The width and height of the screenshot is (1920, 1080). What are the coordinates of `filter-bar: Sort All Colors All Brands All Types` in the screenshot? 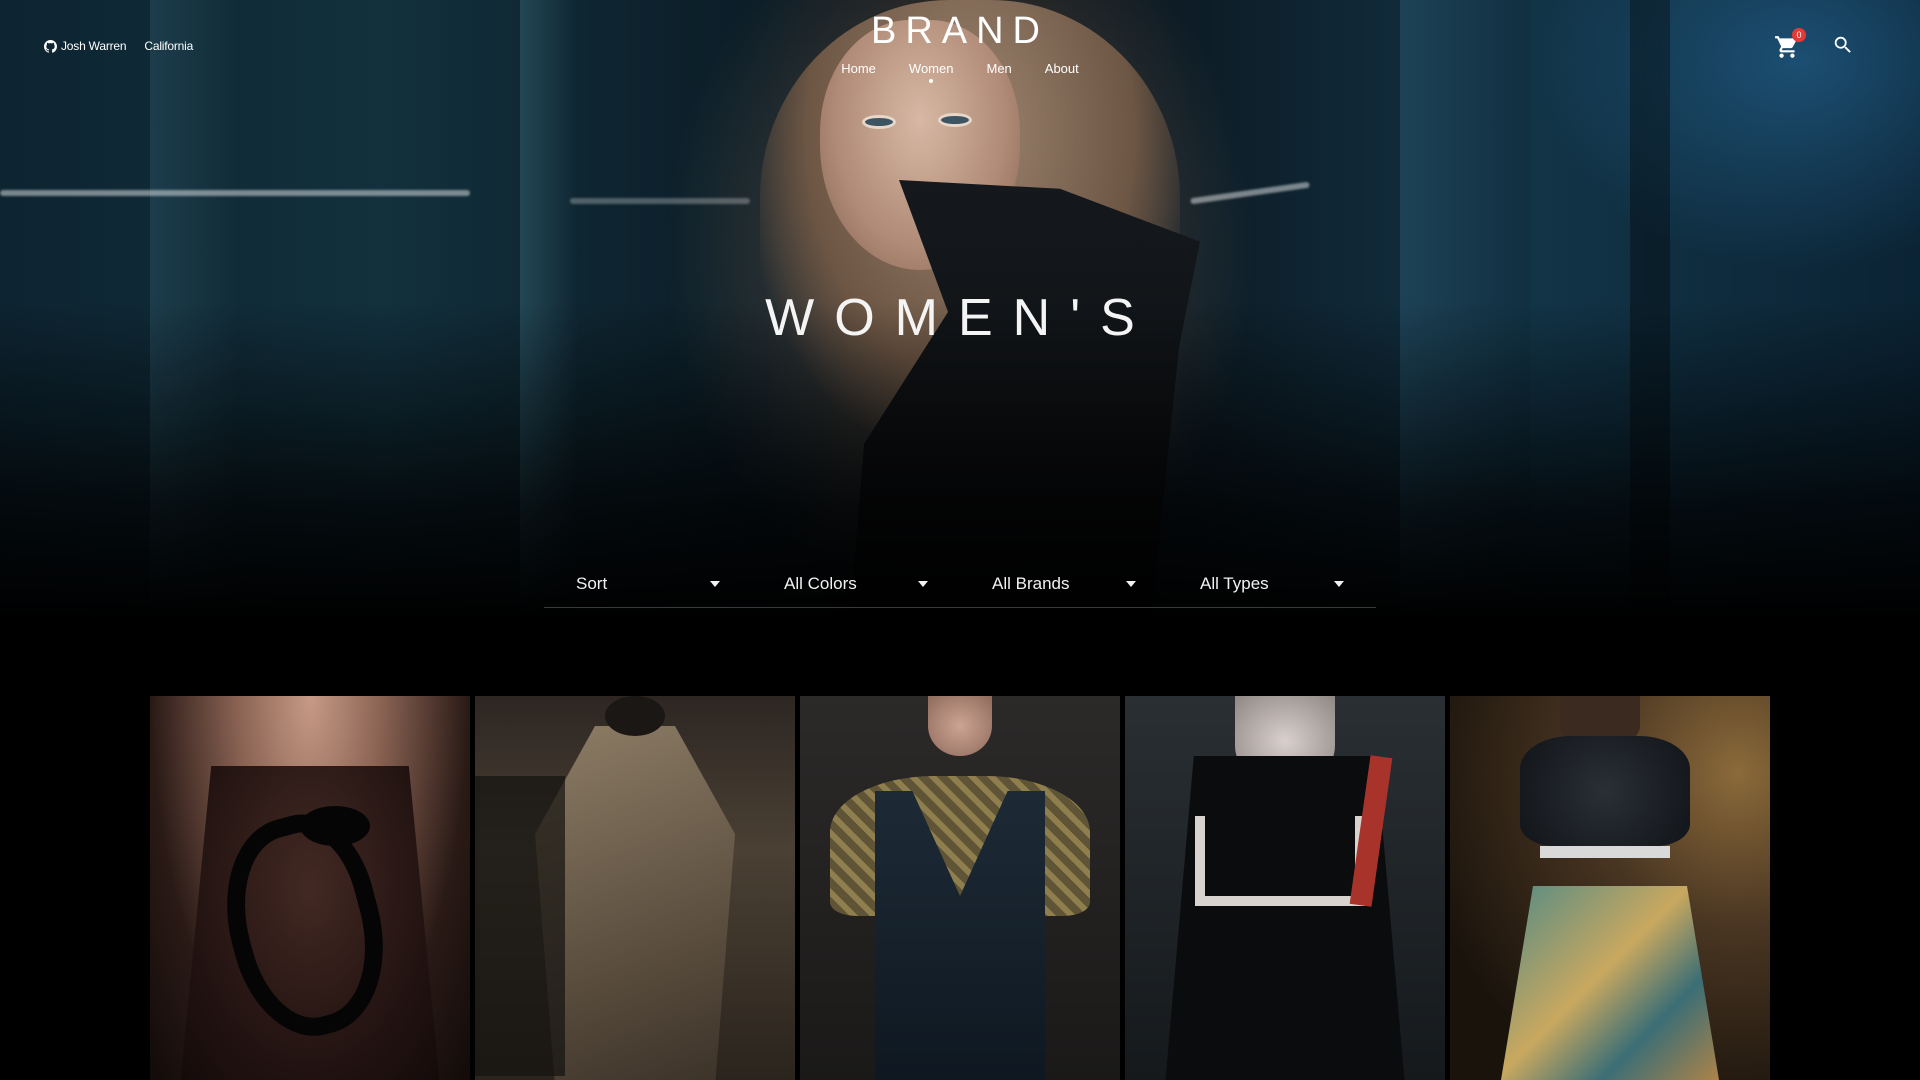 It's located at (960, 584).